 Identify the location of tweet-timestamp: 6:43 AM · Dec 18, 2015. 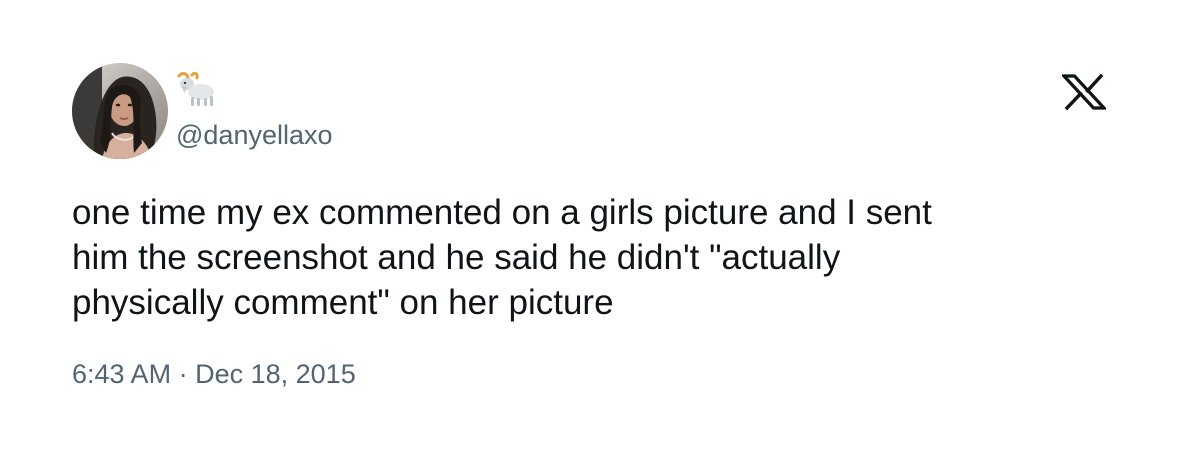
(214, 374).